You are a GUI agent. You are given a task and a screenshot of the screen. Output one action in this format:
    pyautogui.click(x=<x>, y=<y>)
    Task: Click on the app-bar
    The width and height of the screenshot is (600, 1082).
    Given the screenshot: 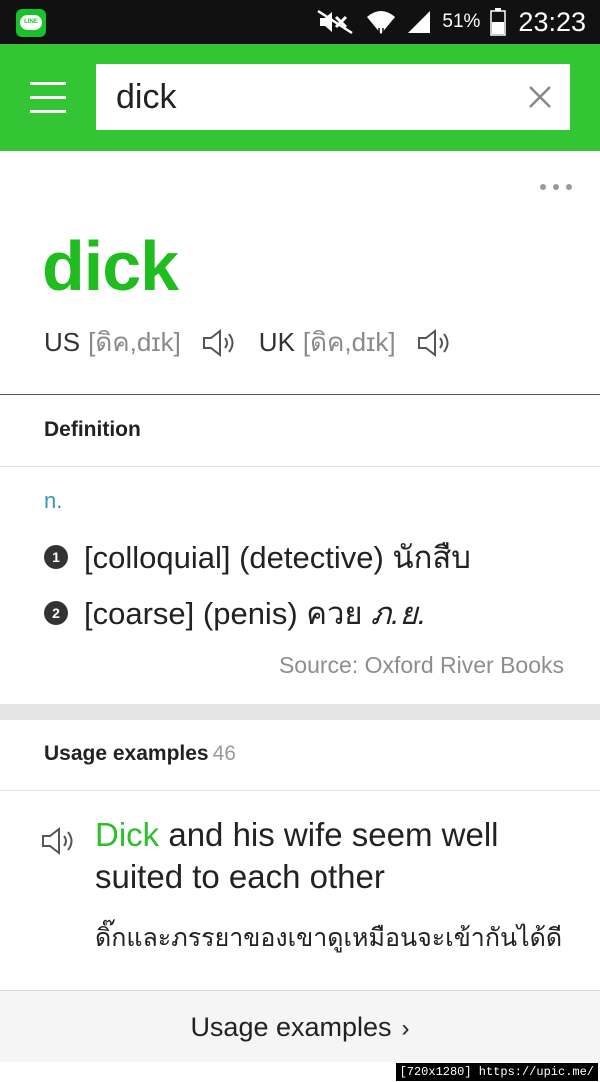 What is the action you would take?
    pyautogui.click(x=300, y=97)
    